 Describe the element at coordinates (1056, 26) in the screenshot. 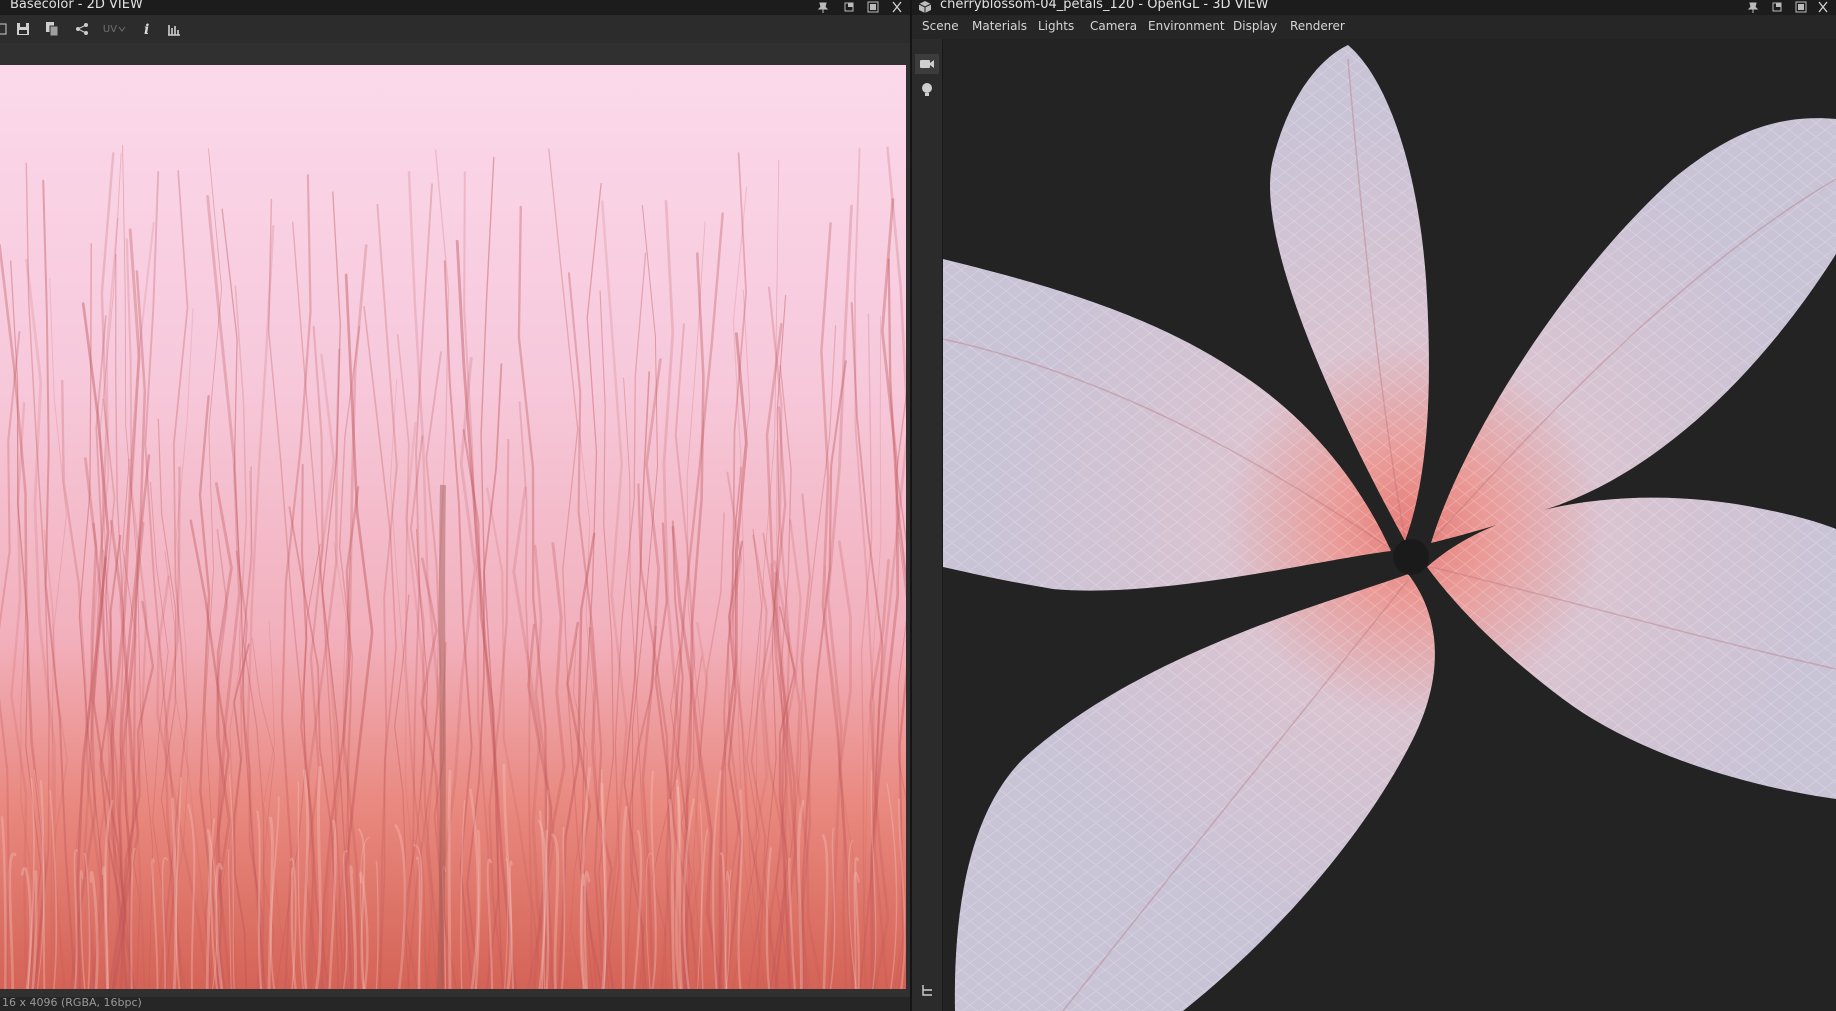

I see `menu-lights: Lights` at that location.